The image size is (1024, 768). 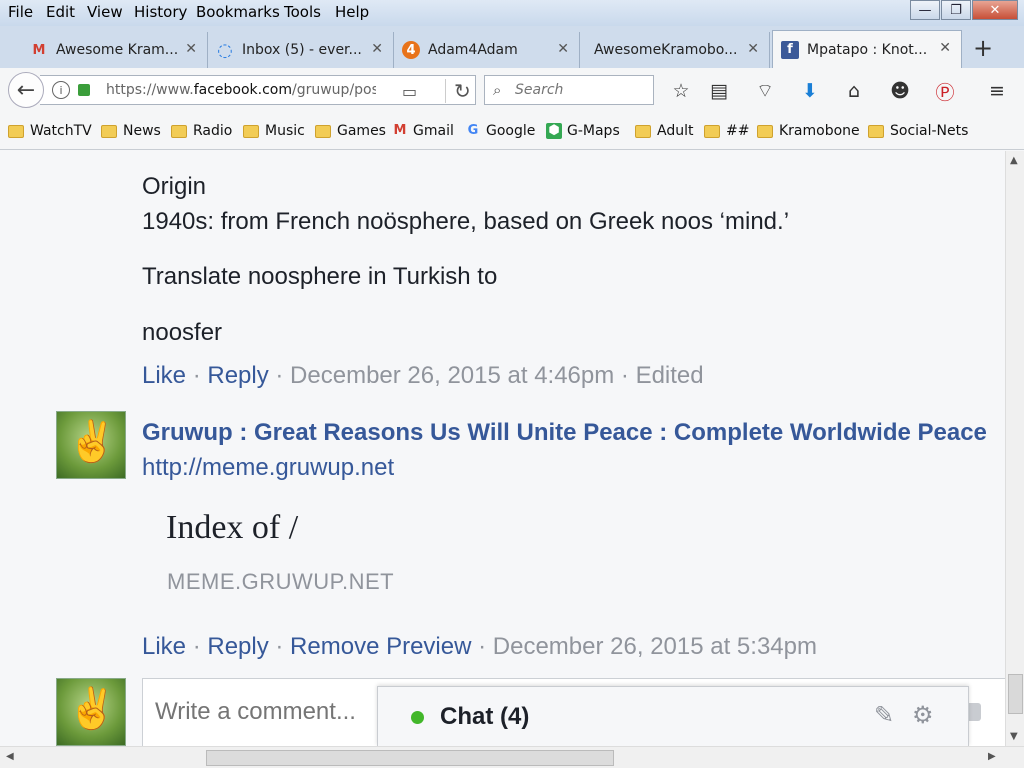 I want to click on facebook-icon: f, so click(x=790, y=49).